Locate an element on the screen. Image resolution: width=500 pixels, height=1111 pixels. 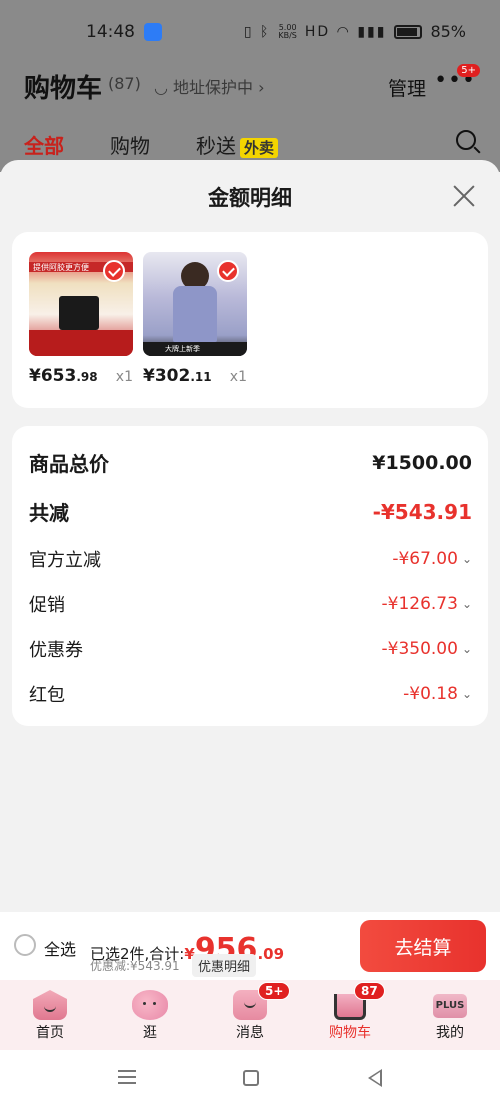
product-item: 大牌上新季 ¥302.11 x1 is located at coordinates (195, 319).